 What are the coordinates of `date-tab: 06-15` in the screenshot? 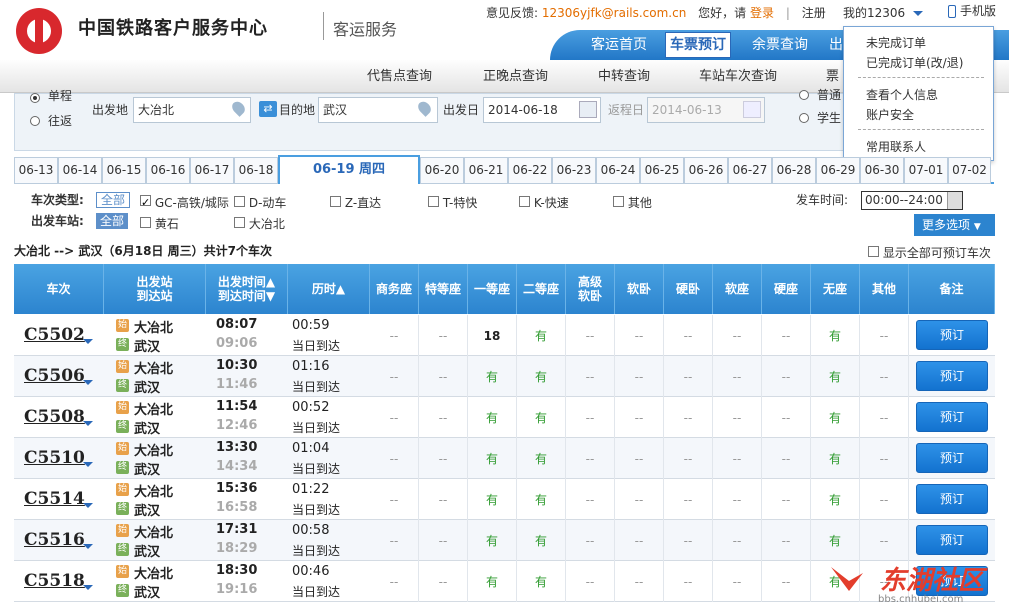 It's located at (124, 170).